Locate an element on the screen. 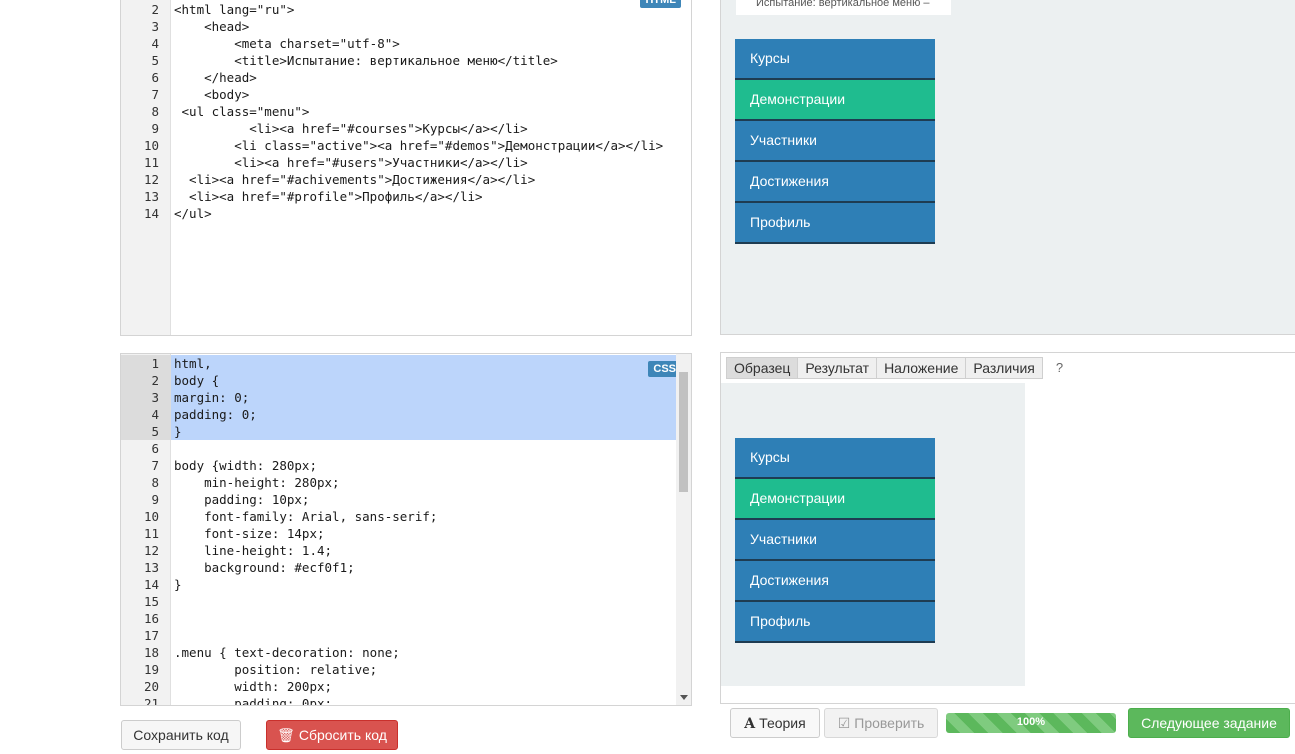  code-line: 6 </head> is located at coordinates (406, 77).